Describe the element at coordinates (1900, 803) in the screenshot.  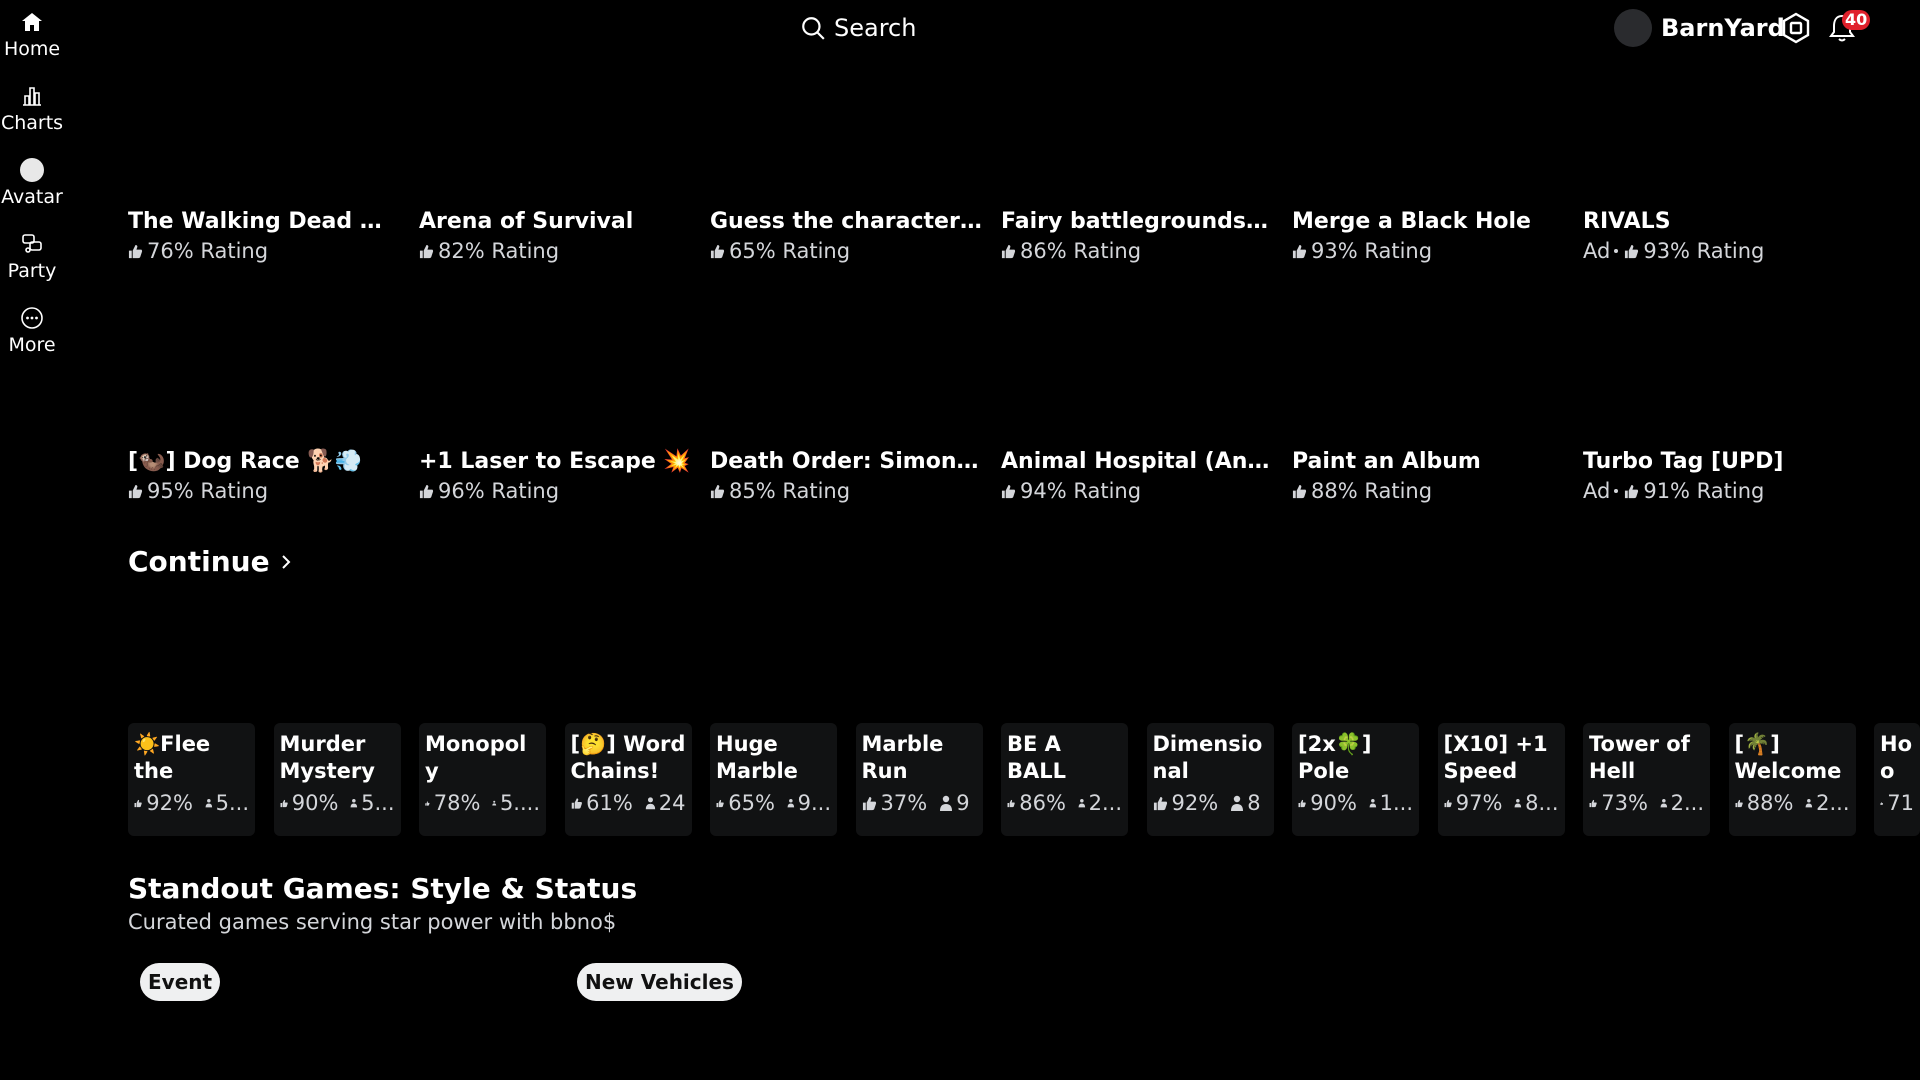
I see `rating-text: 71` at that location.